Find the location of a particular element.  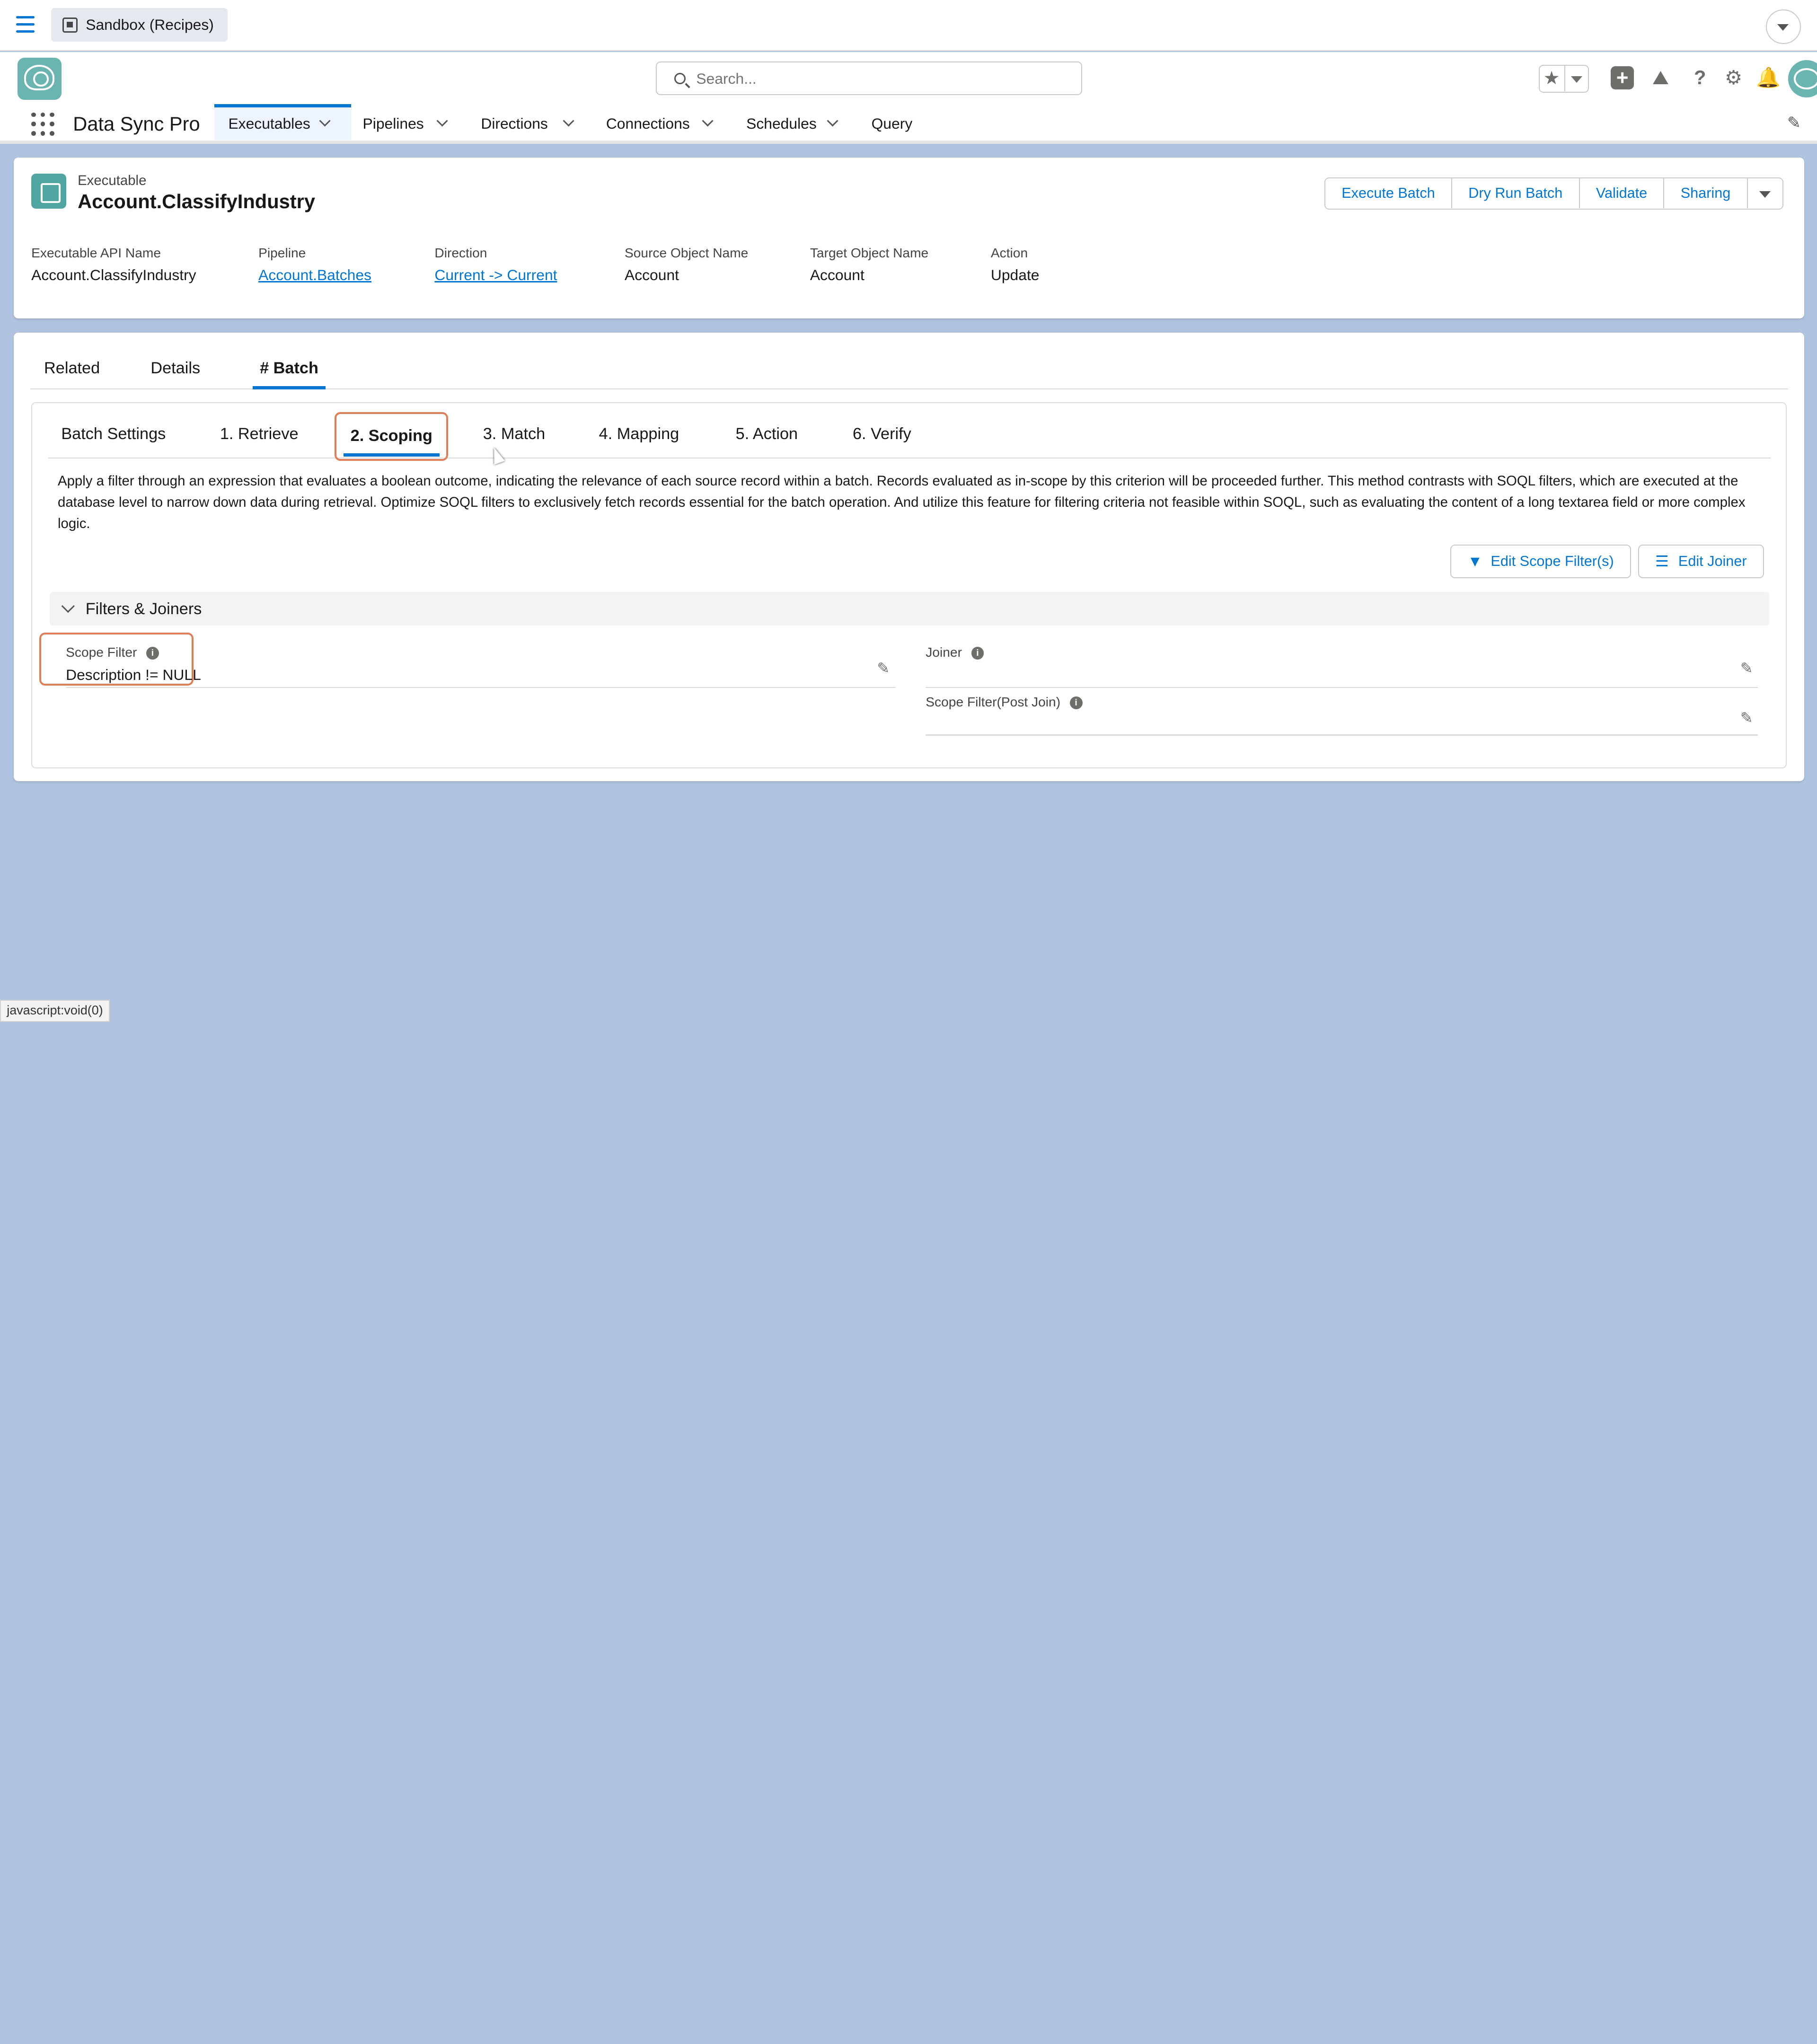

tab-batch: # Batch is located at coordinates (289, 372).